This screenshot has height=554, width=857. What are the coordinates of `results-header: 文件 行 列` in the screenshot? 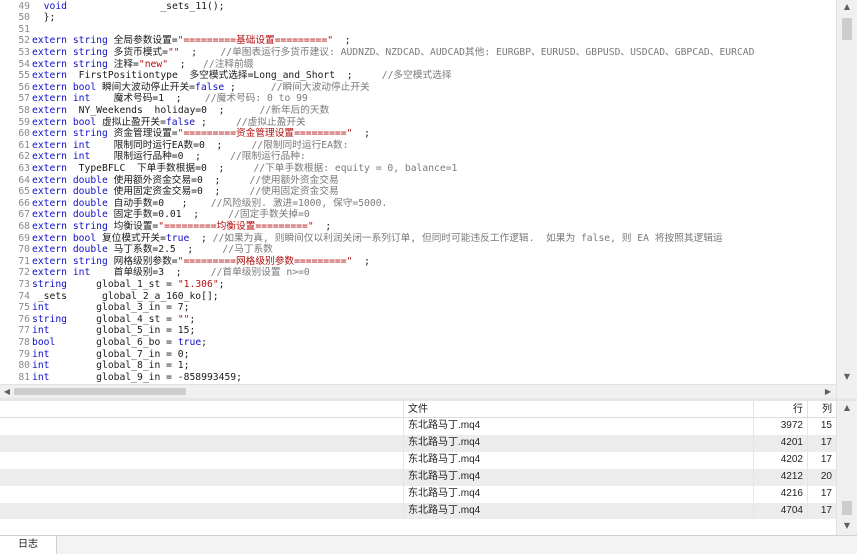 It's located at (418, 409).